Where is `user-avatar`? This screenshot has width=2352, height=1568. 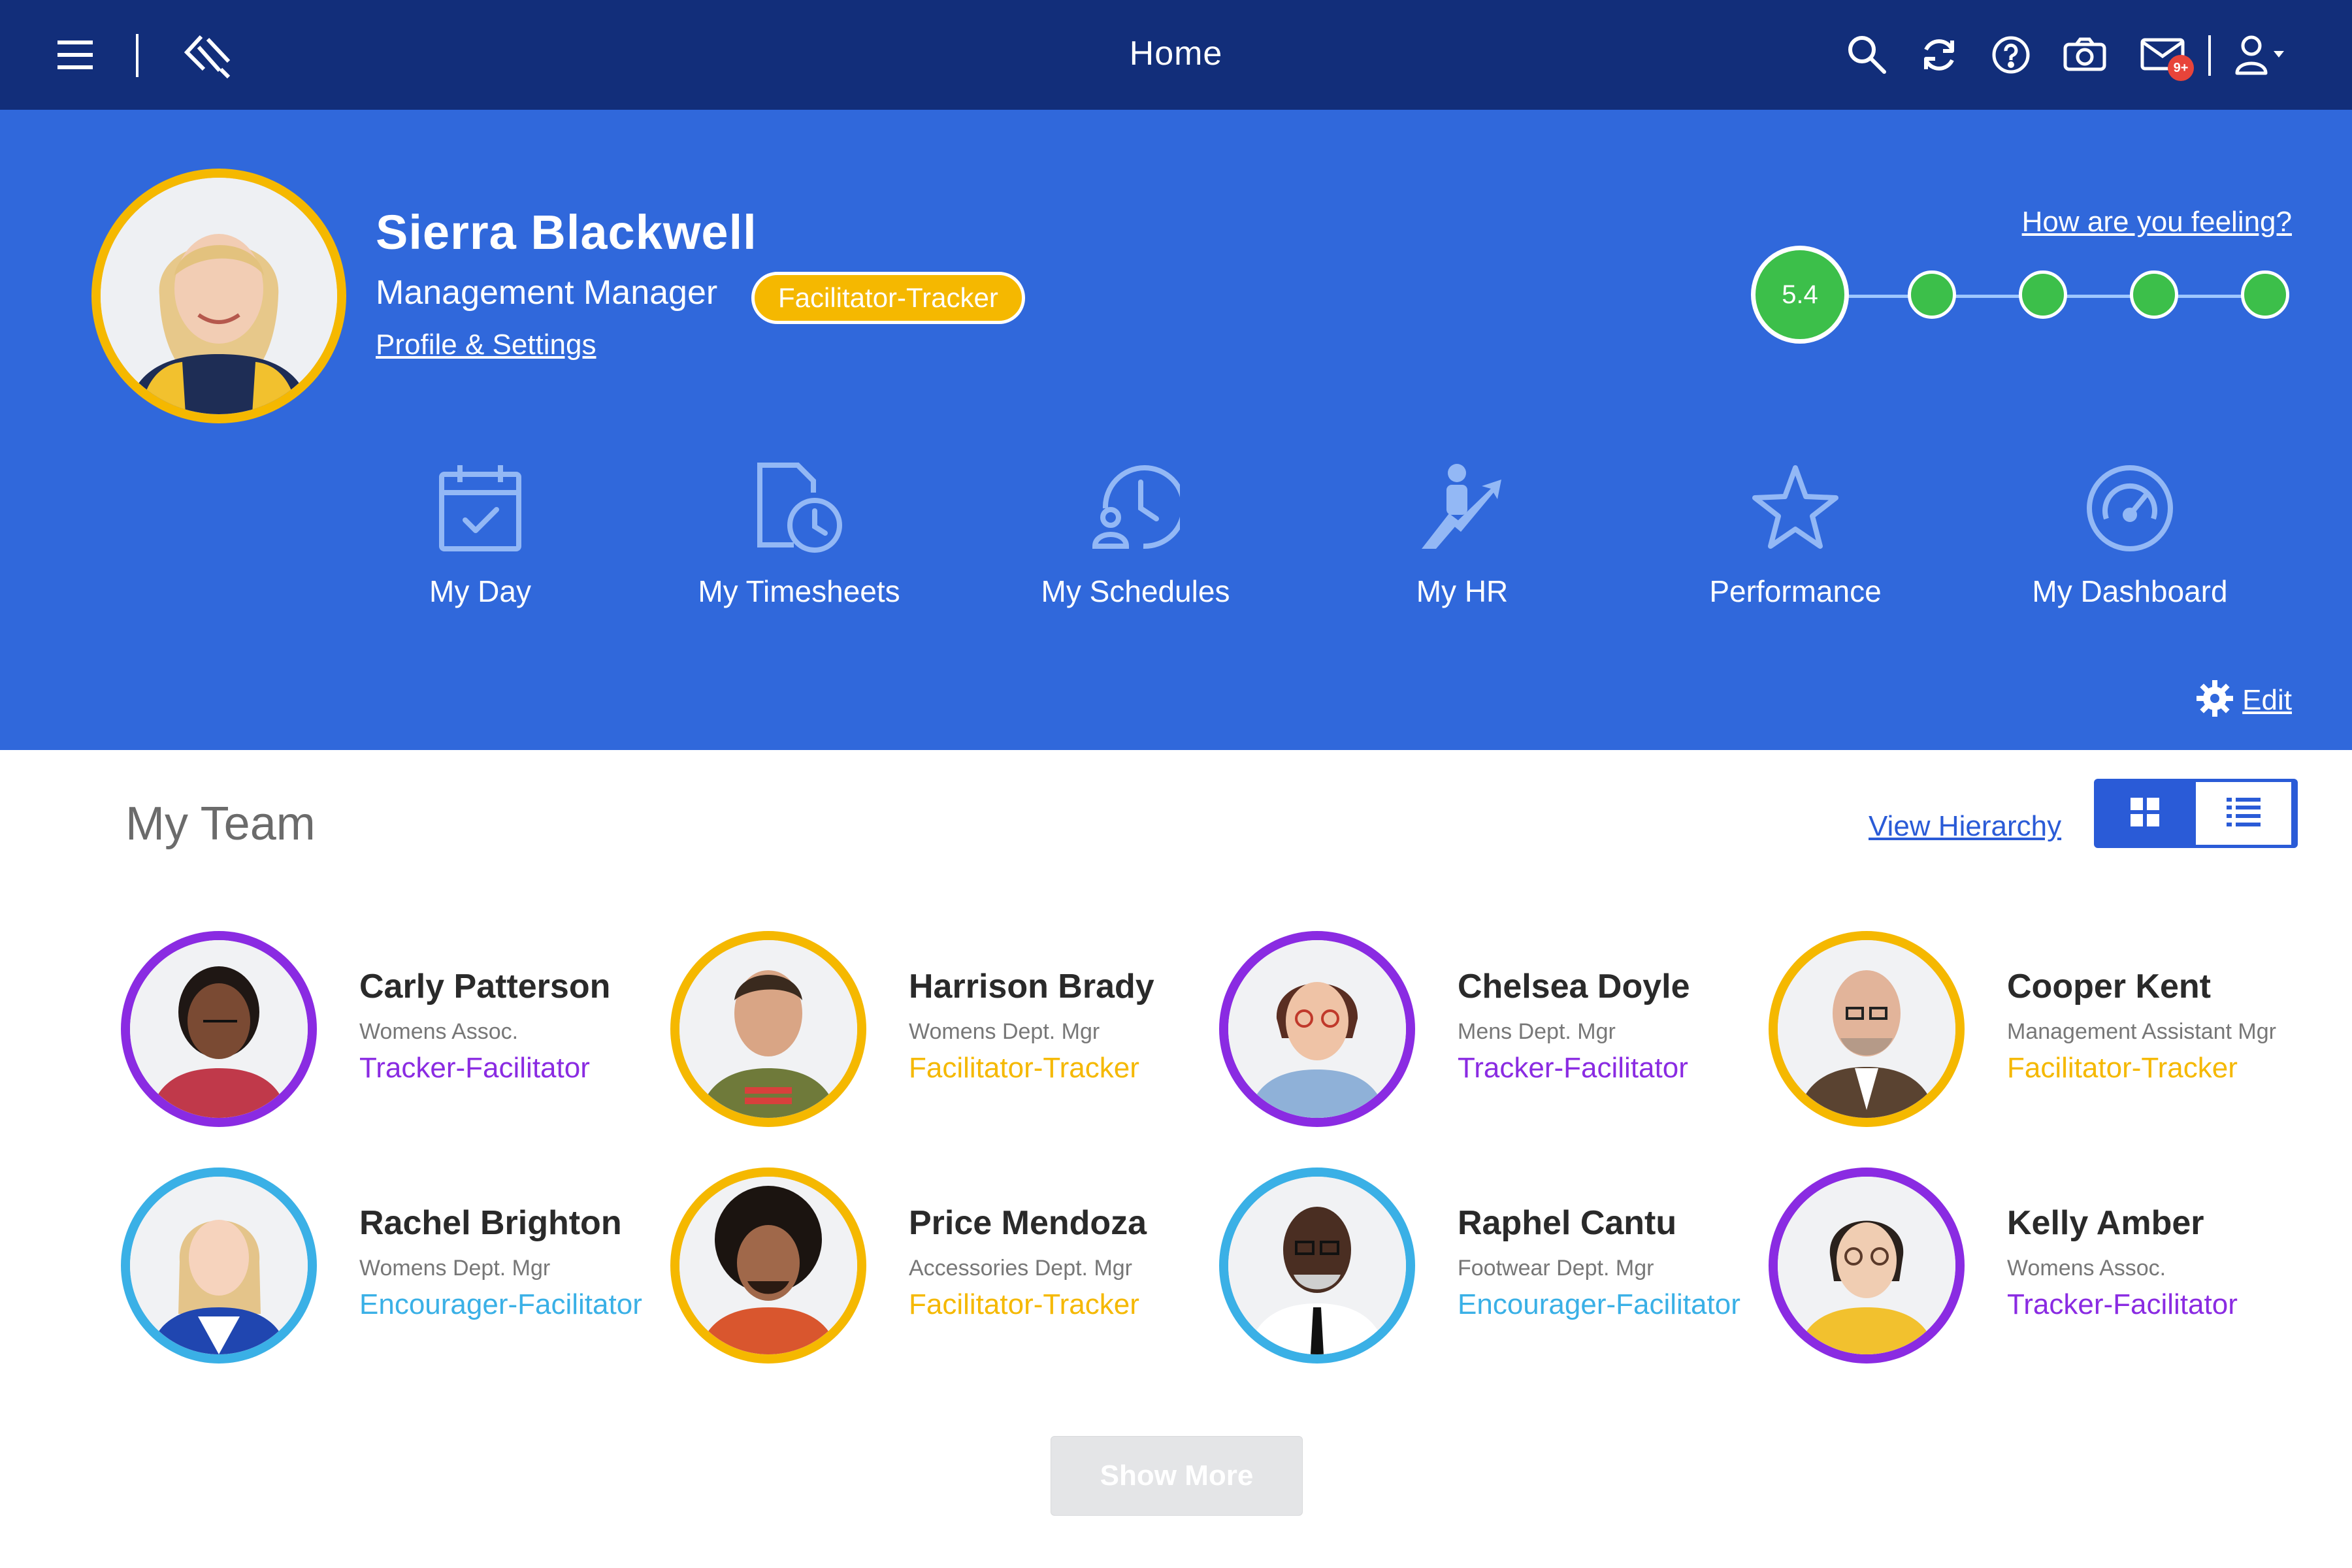 user-avatar is located at coordinates (218, 296).